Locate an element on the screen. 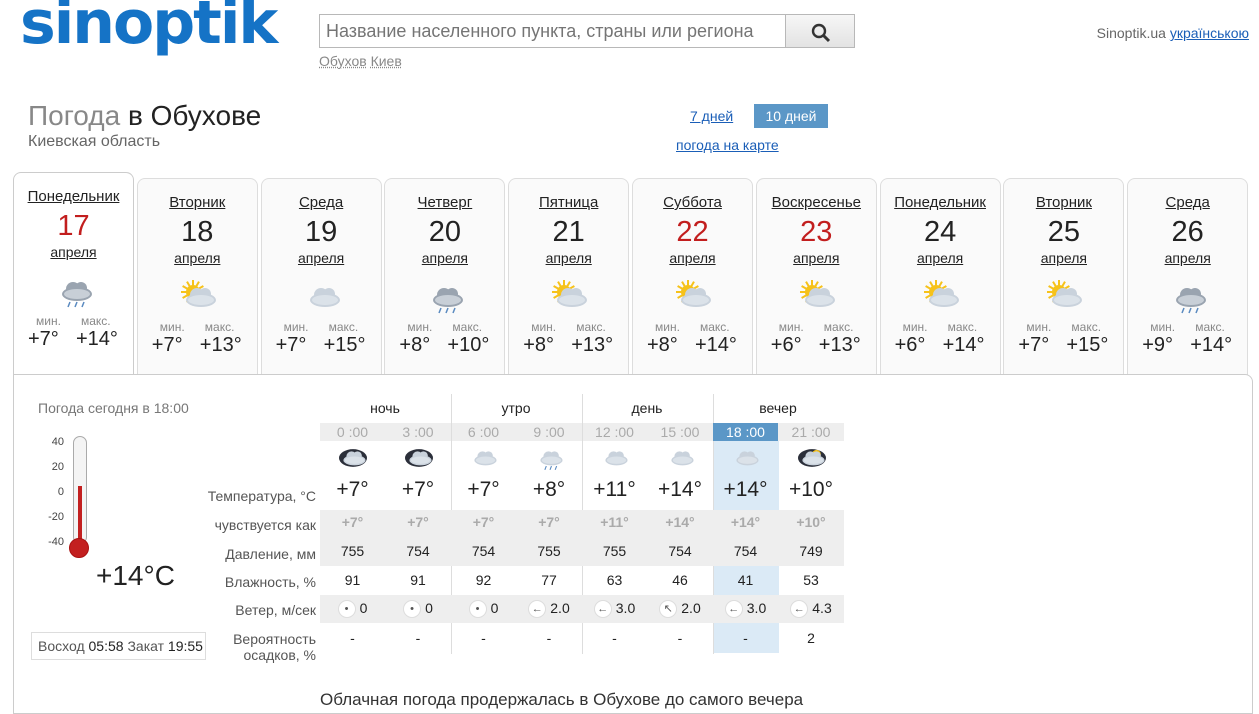 This screenshot has height=714, width=1259. hour-2: 6 :00 is located at coordinates (483, 432).